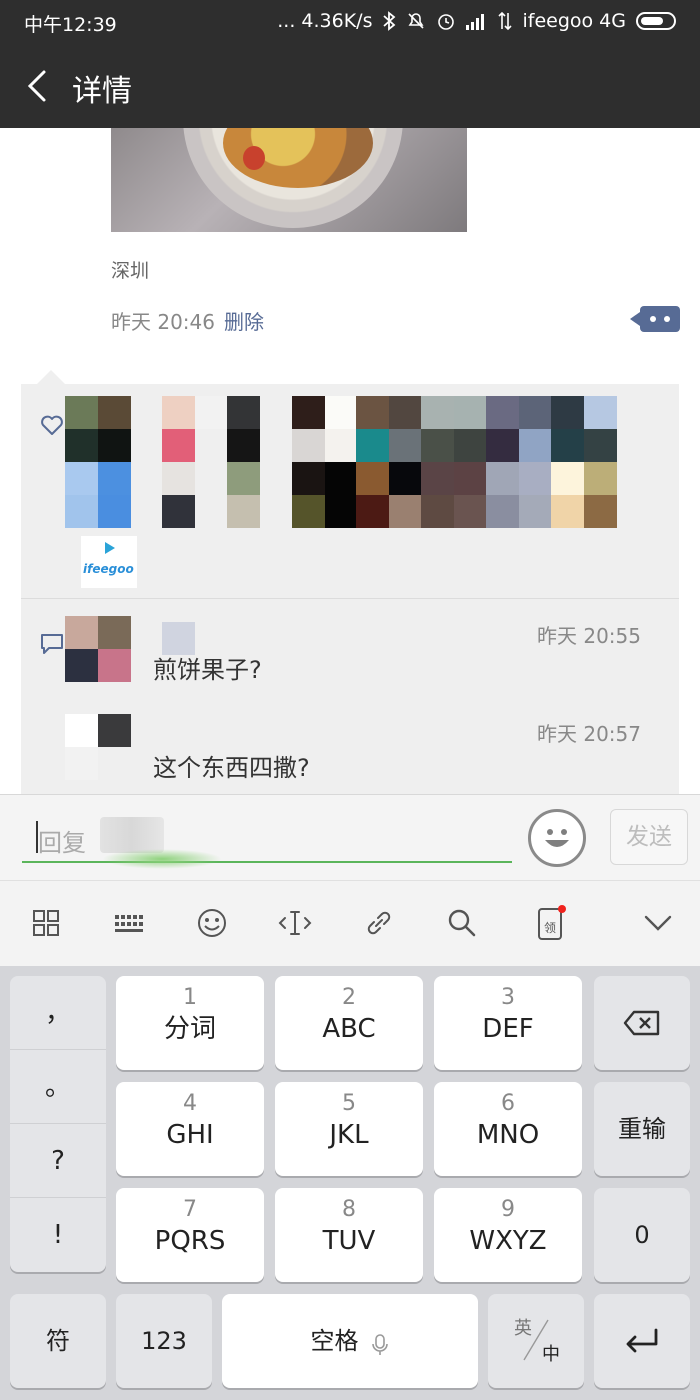 The height and width of the screenshot is (1400, 700). I want to click on key-number: 7, so click(190, 1209).